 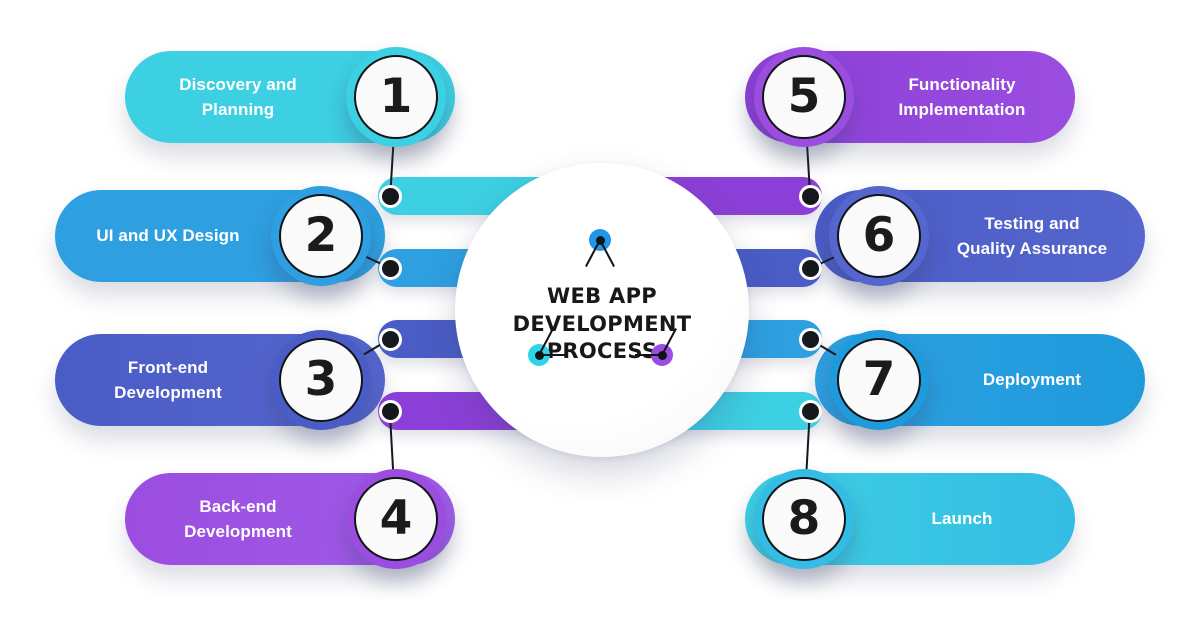 I want to click on hub-spoke-br-left, so click(x=648, y=355).